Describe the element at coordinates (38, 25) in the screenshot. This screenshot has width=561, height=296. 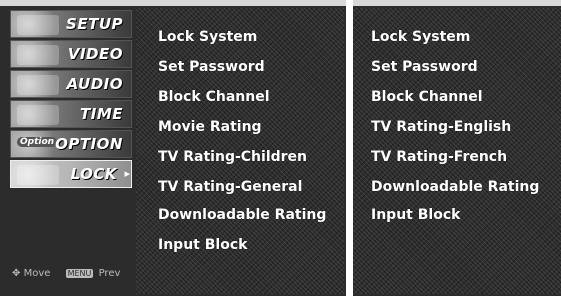
I see `setup-thumbnail-icon` at that location.